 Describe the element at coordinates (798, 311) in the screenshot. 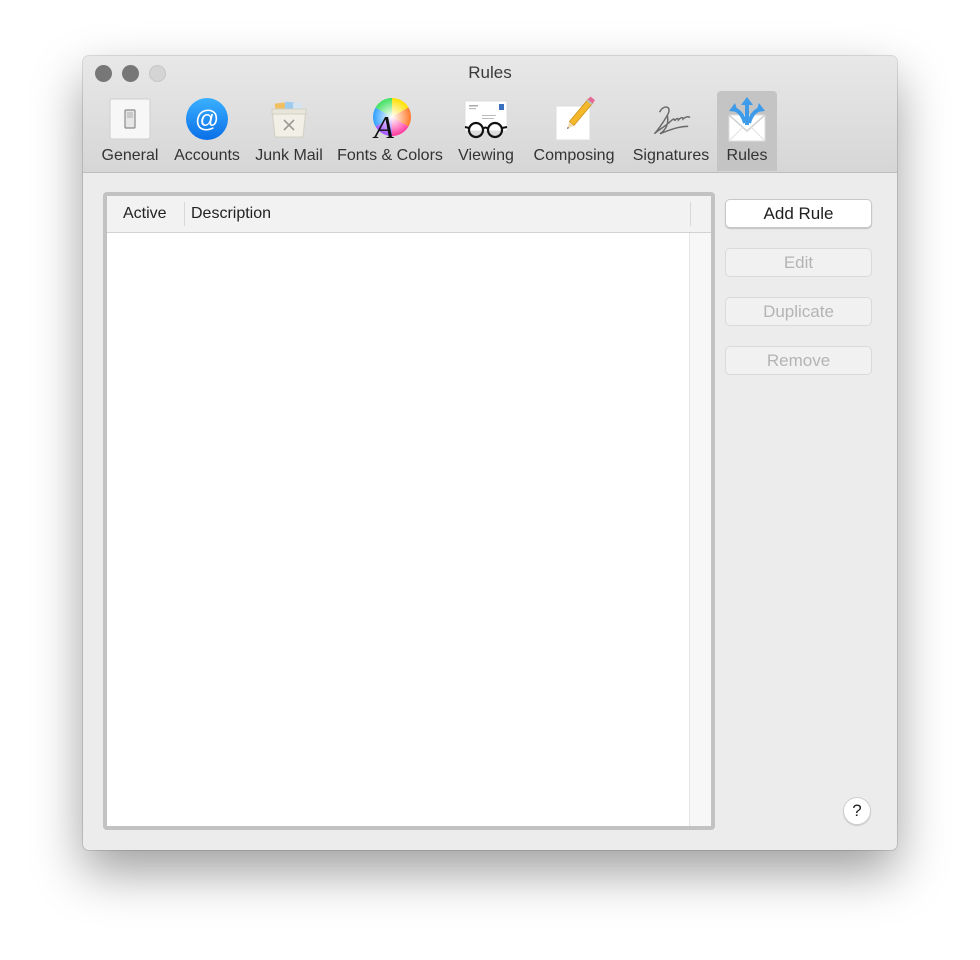

I see `duplicate-button: Duplicate` at that location.